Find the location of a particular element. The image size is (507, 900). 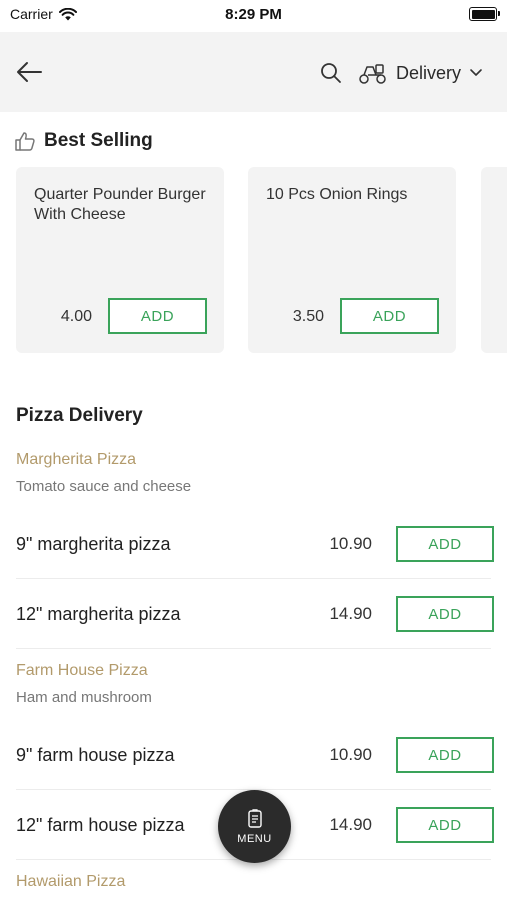

scooter-icon is located at coordinates (372, 74).